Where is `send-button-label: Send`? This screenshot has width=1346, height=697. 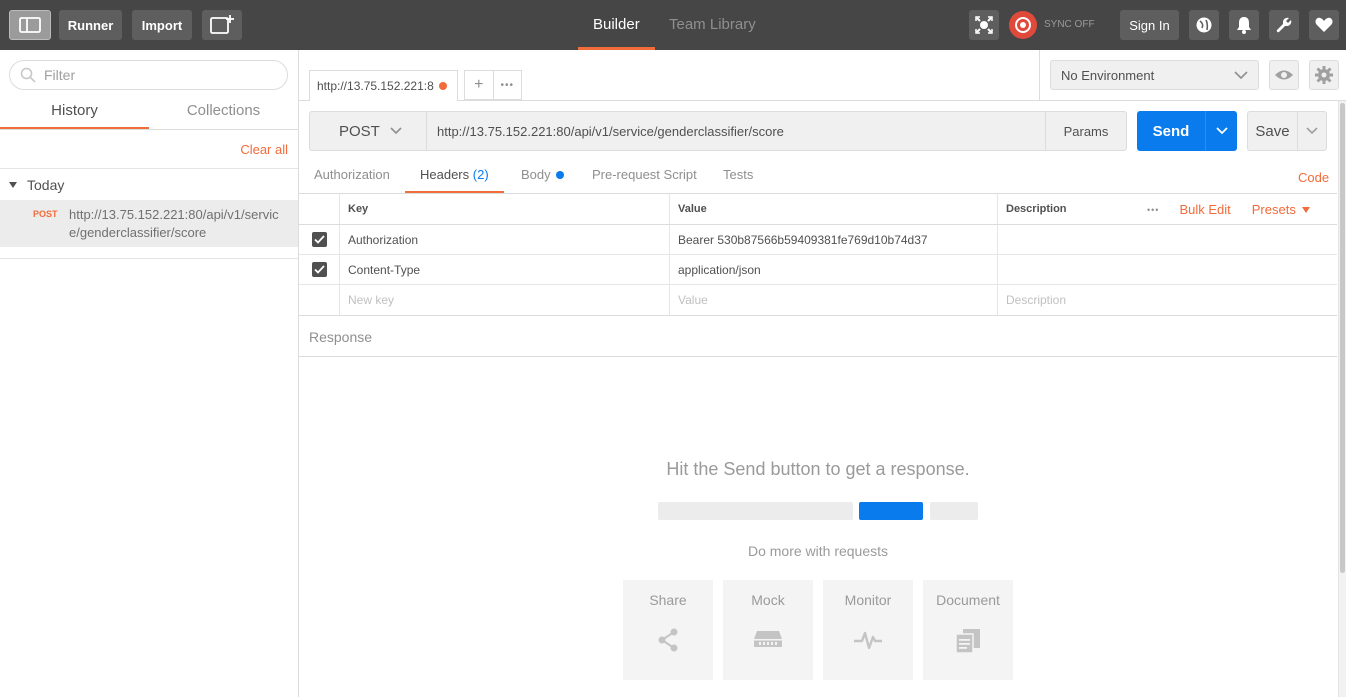 send-button-label: Send is located at coordinates (1171, 131).